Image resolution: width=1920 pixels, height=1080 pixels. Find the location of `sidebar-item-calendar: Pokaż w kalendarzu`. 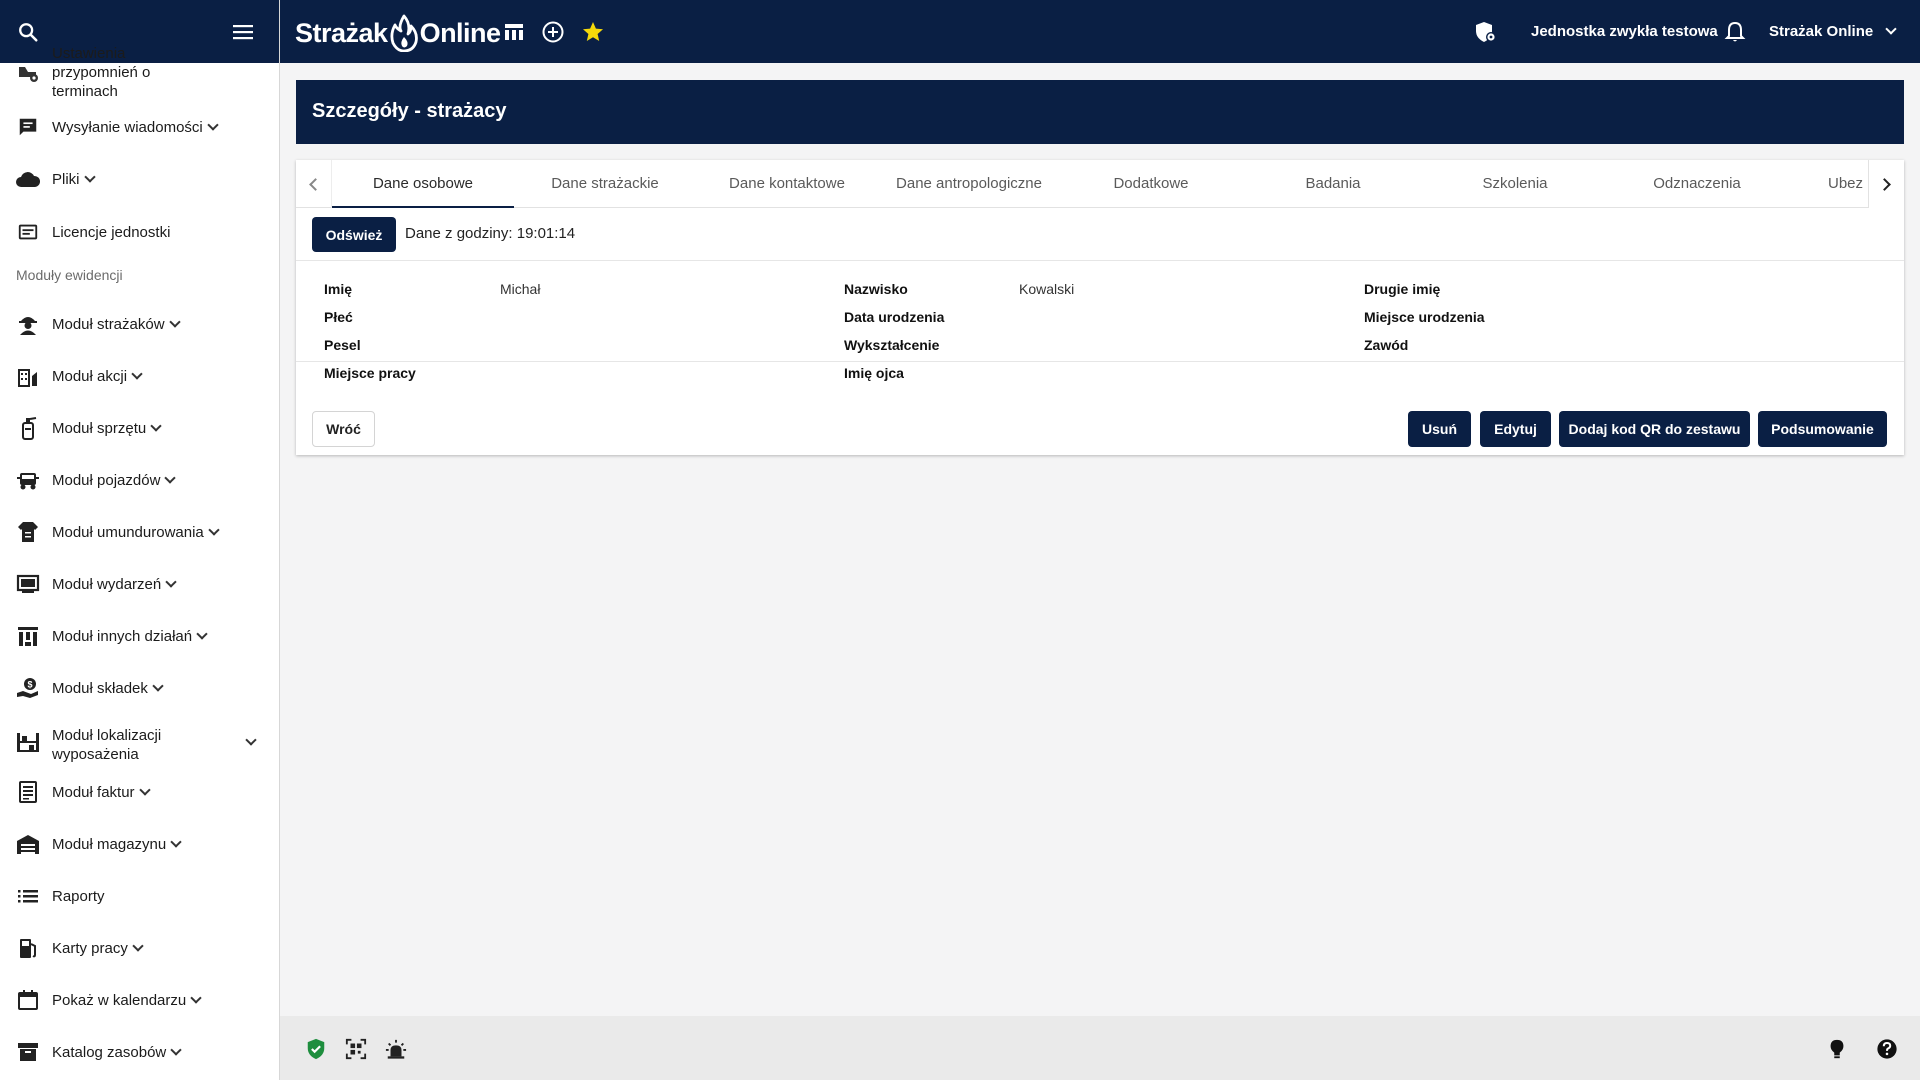

sidebar-item-calendar: Pokaż w kalendarzu is located at coordinates (139, 1000).